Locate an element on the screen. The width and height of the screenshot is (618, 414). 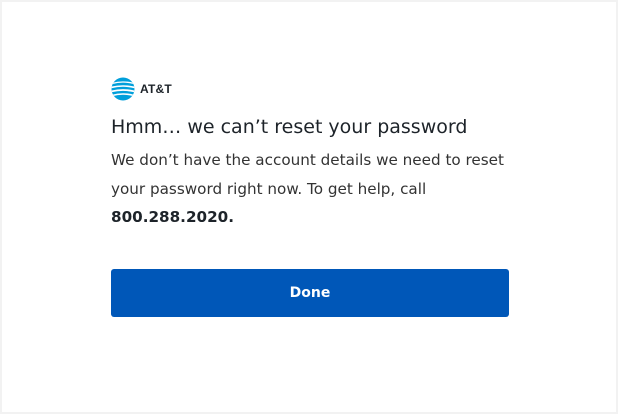
brand-logo: AT&T is located at coordinates (141, 89).